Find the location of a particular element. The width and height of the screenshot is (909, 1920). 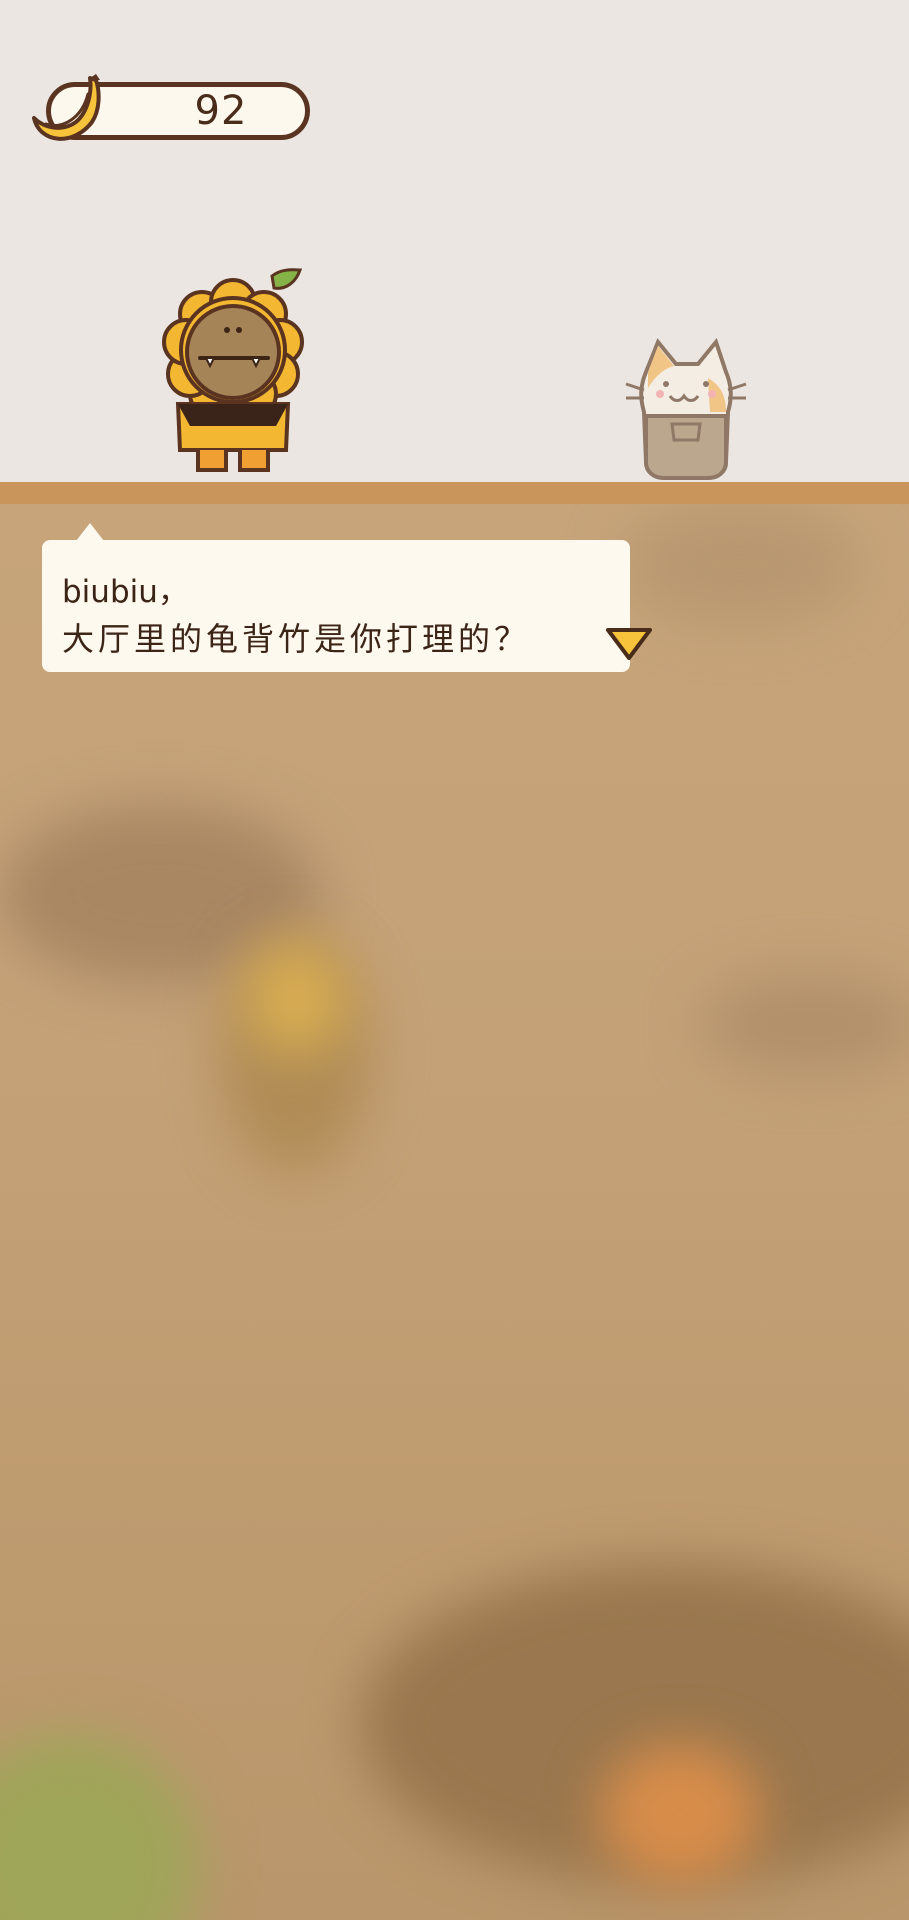

sunflower-character is located at coordinates (233, 370).